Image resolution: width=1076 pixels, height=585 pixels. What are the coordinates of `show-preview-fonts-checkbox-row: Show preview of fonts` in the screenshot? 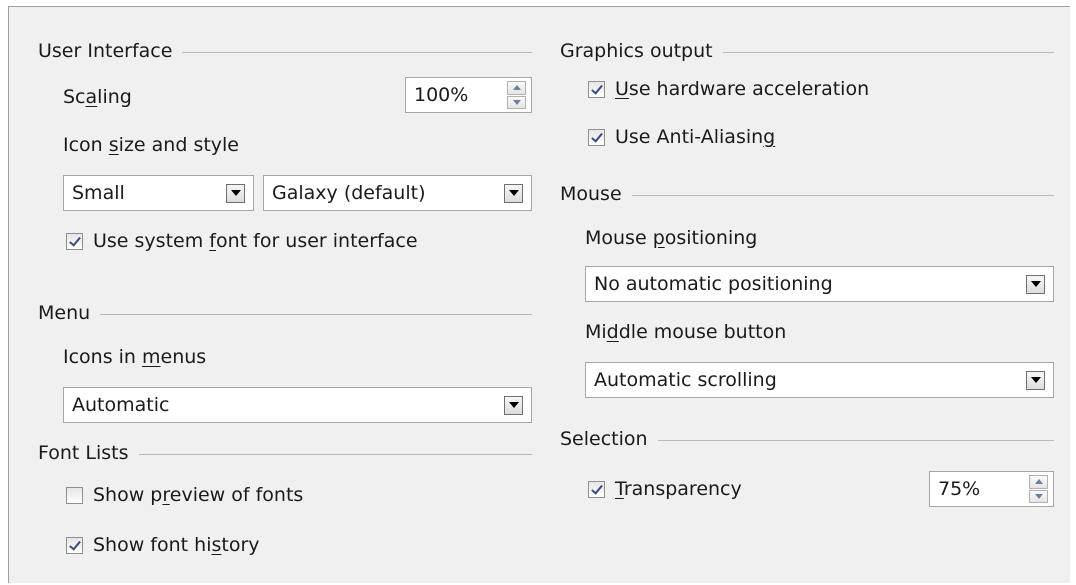 It's located at (184, 495).